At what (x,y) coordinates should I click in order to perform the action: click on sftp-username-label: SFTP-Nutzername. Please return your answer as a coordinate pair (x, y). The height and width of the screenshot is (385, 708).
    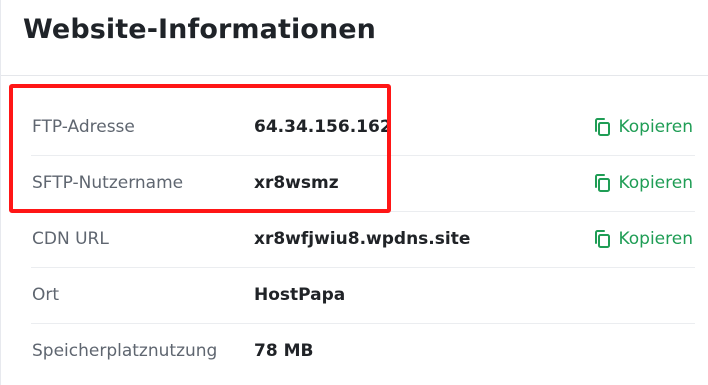
    Looking at the image, I should click on (108, 183).